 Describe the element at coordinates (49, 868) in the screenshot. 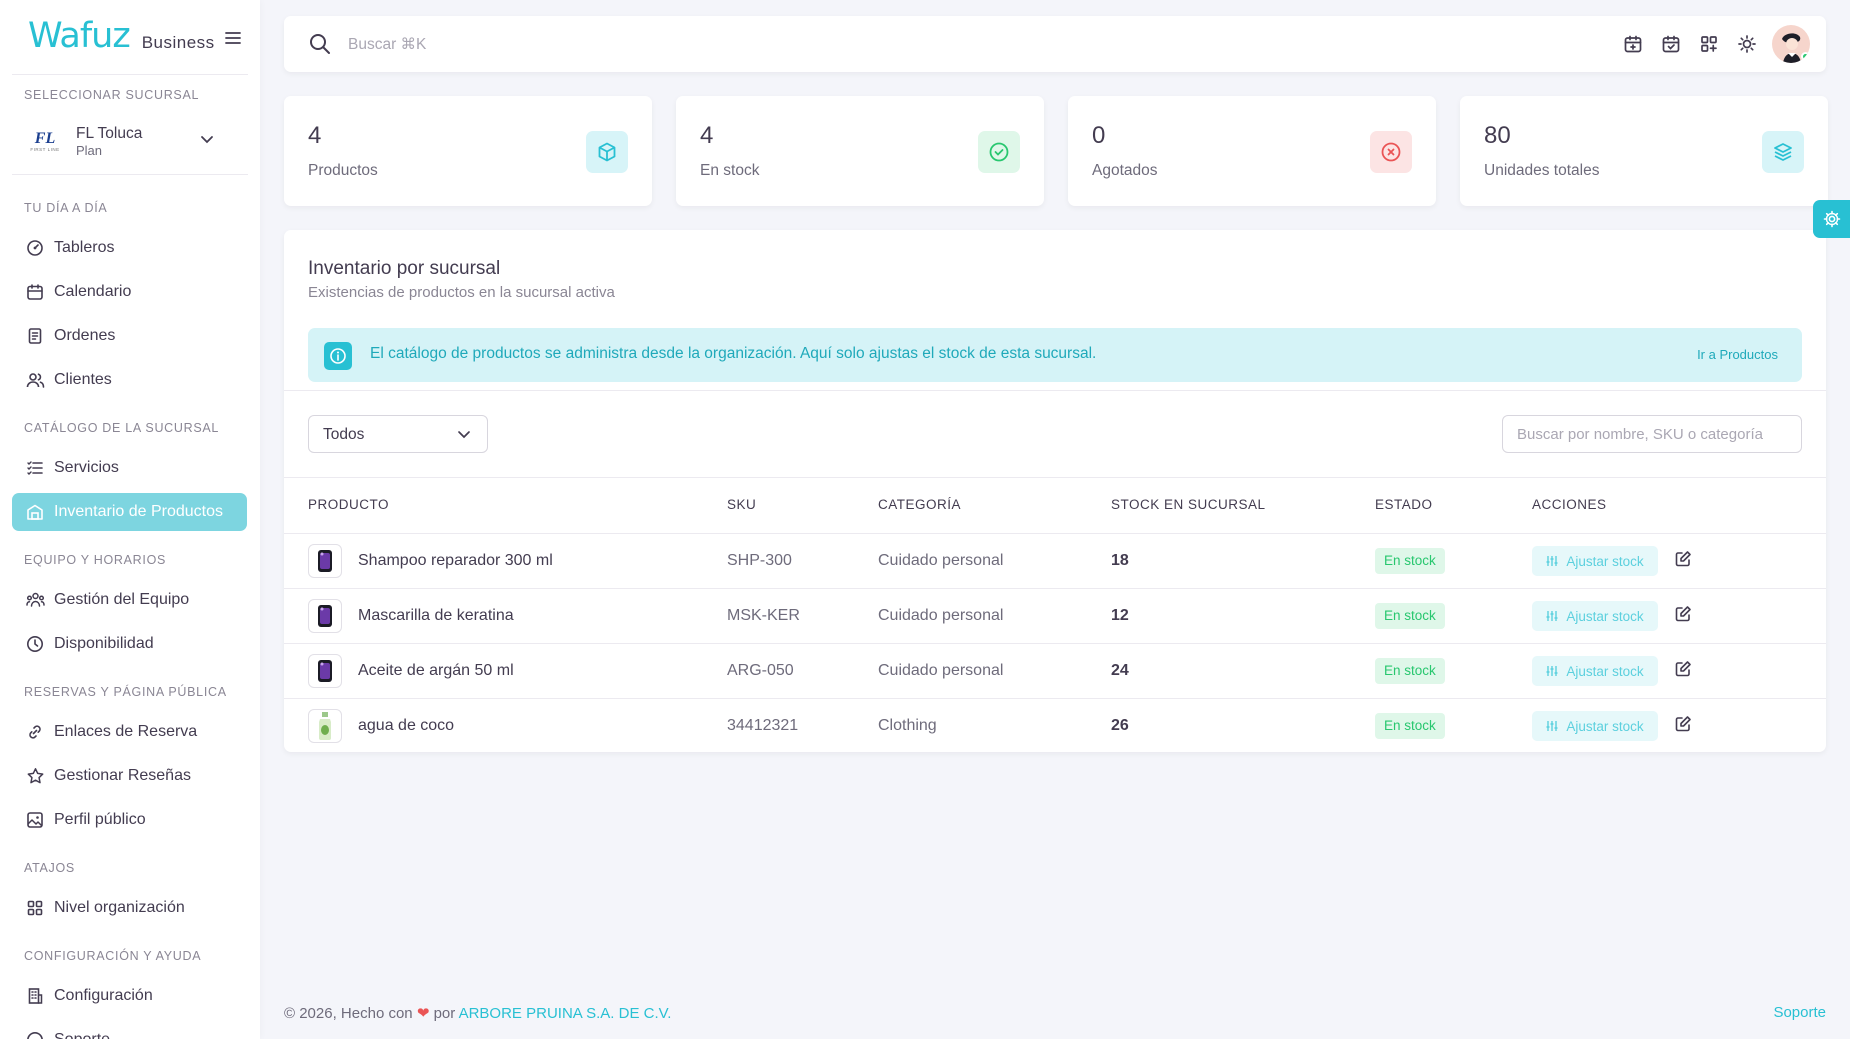

I see `section-title-atajos: Atajos` at that location.